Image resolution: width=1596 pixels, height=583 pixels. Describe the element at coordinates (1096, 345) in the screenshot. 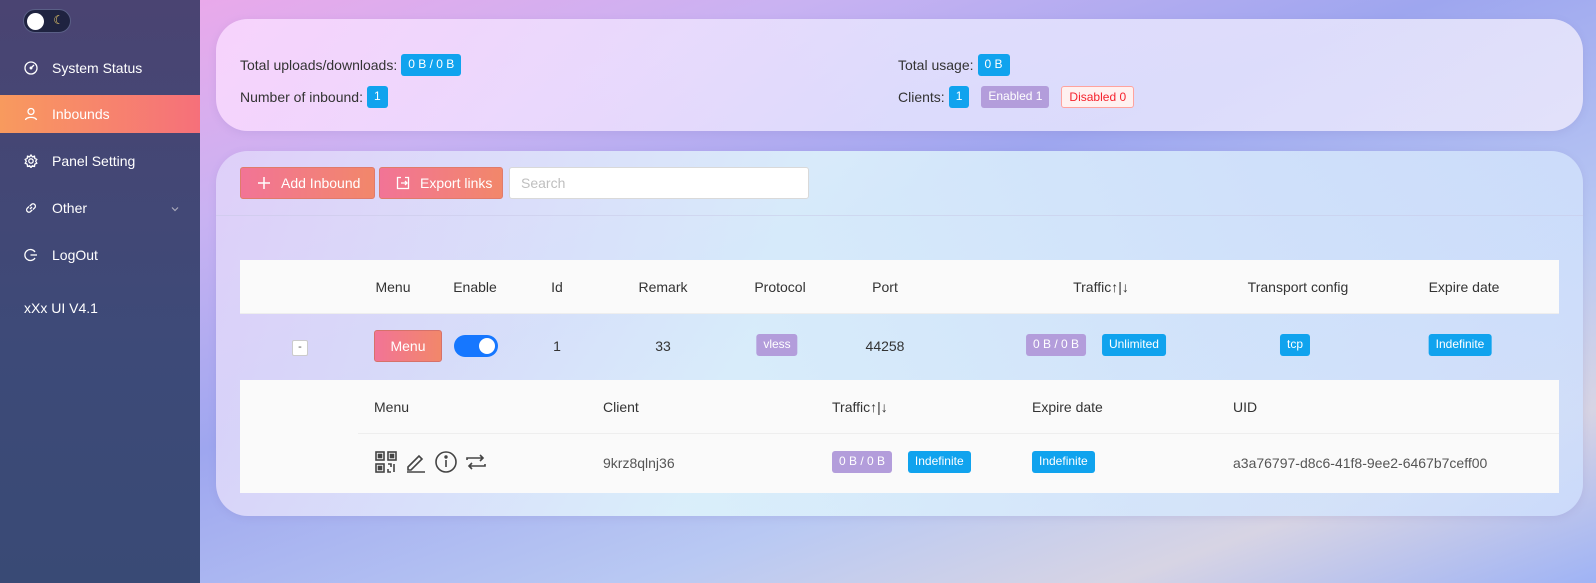

I see `cell-traffic: 0 B / 0 B Unlimited` at that location.